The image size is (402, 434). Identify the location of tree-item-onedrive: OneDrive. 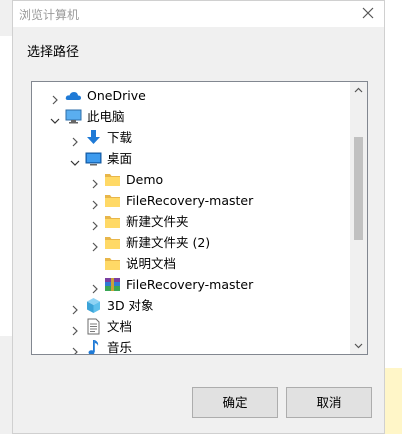
(192, 95).